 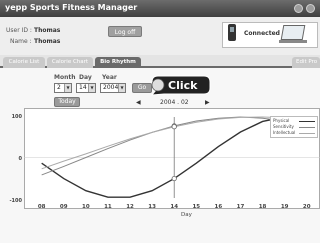 I want to click on mouse-icon, so click(x=158, y=85).